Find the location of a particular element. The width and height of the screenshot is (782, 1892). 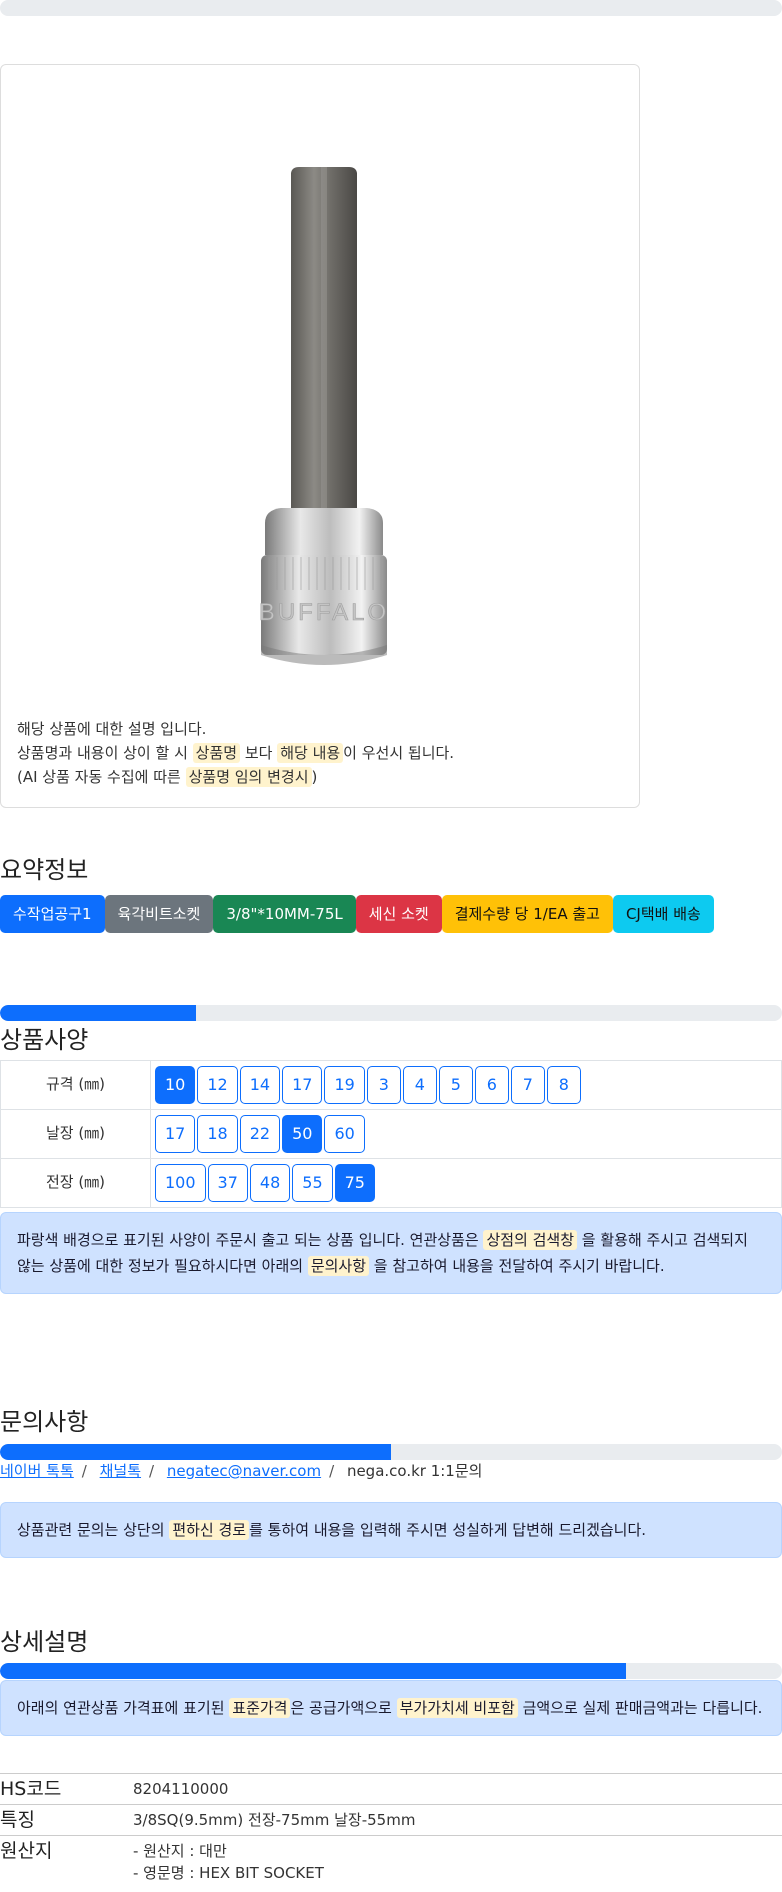

spec-option-chip: 14 is located at coordinates (260, 1085).